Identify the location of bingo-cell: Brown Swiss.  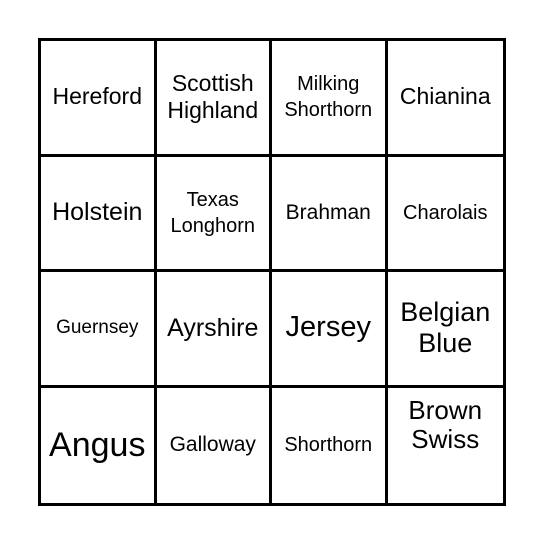
(446, 446).